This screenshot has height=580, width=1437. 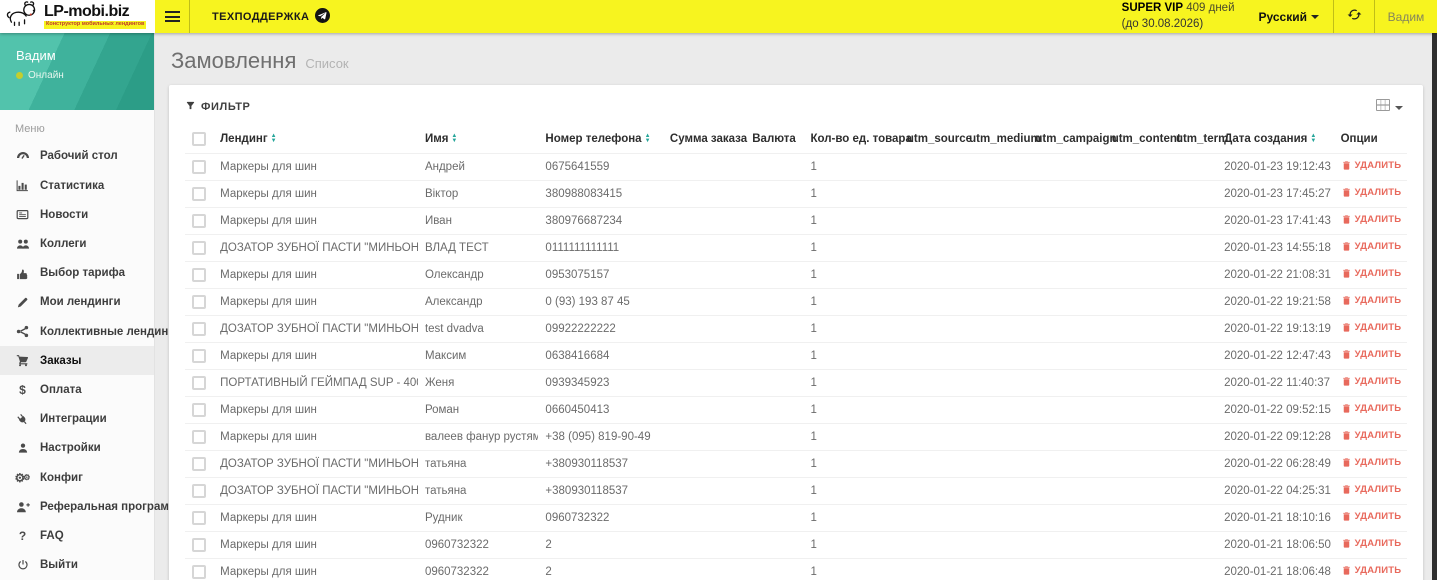 What do you see at coordinates (77, 419) in the screenshot?
I see `sidebar-item-integrations: Интеграции` at bounding box center [77, 419].